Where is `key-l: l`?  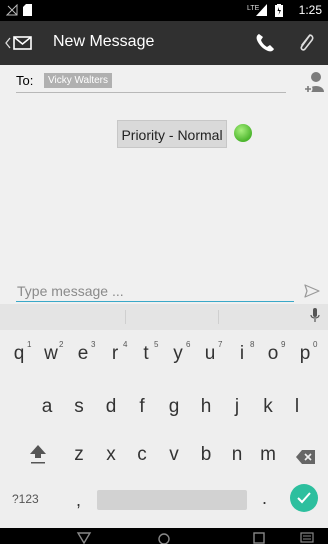
key-l: l is located at coordinates (297, 407).